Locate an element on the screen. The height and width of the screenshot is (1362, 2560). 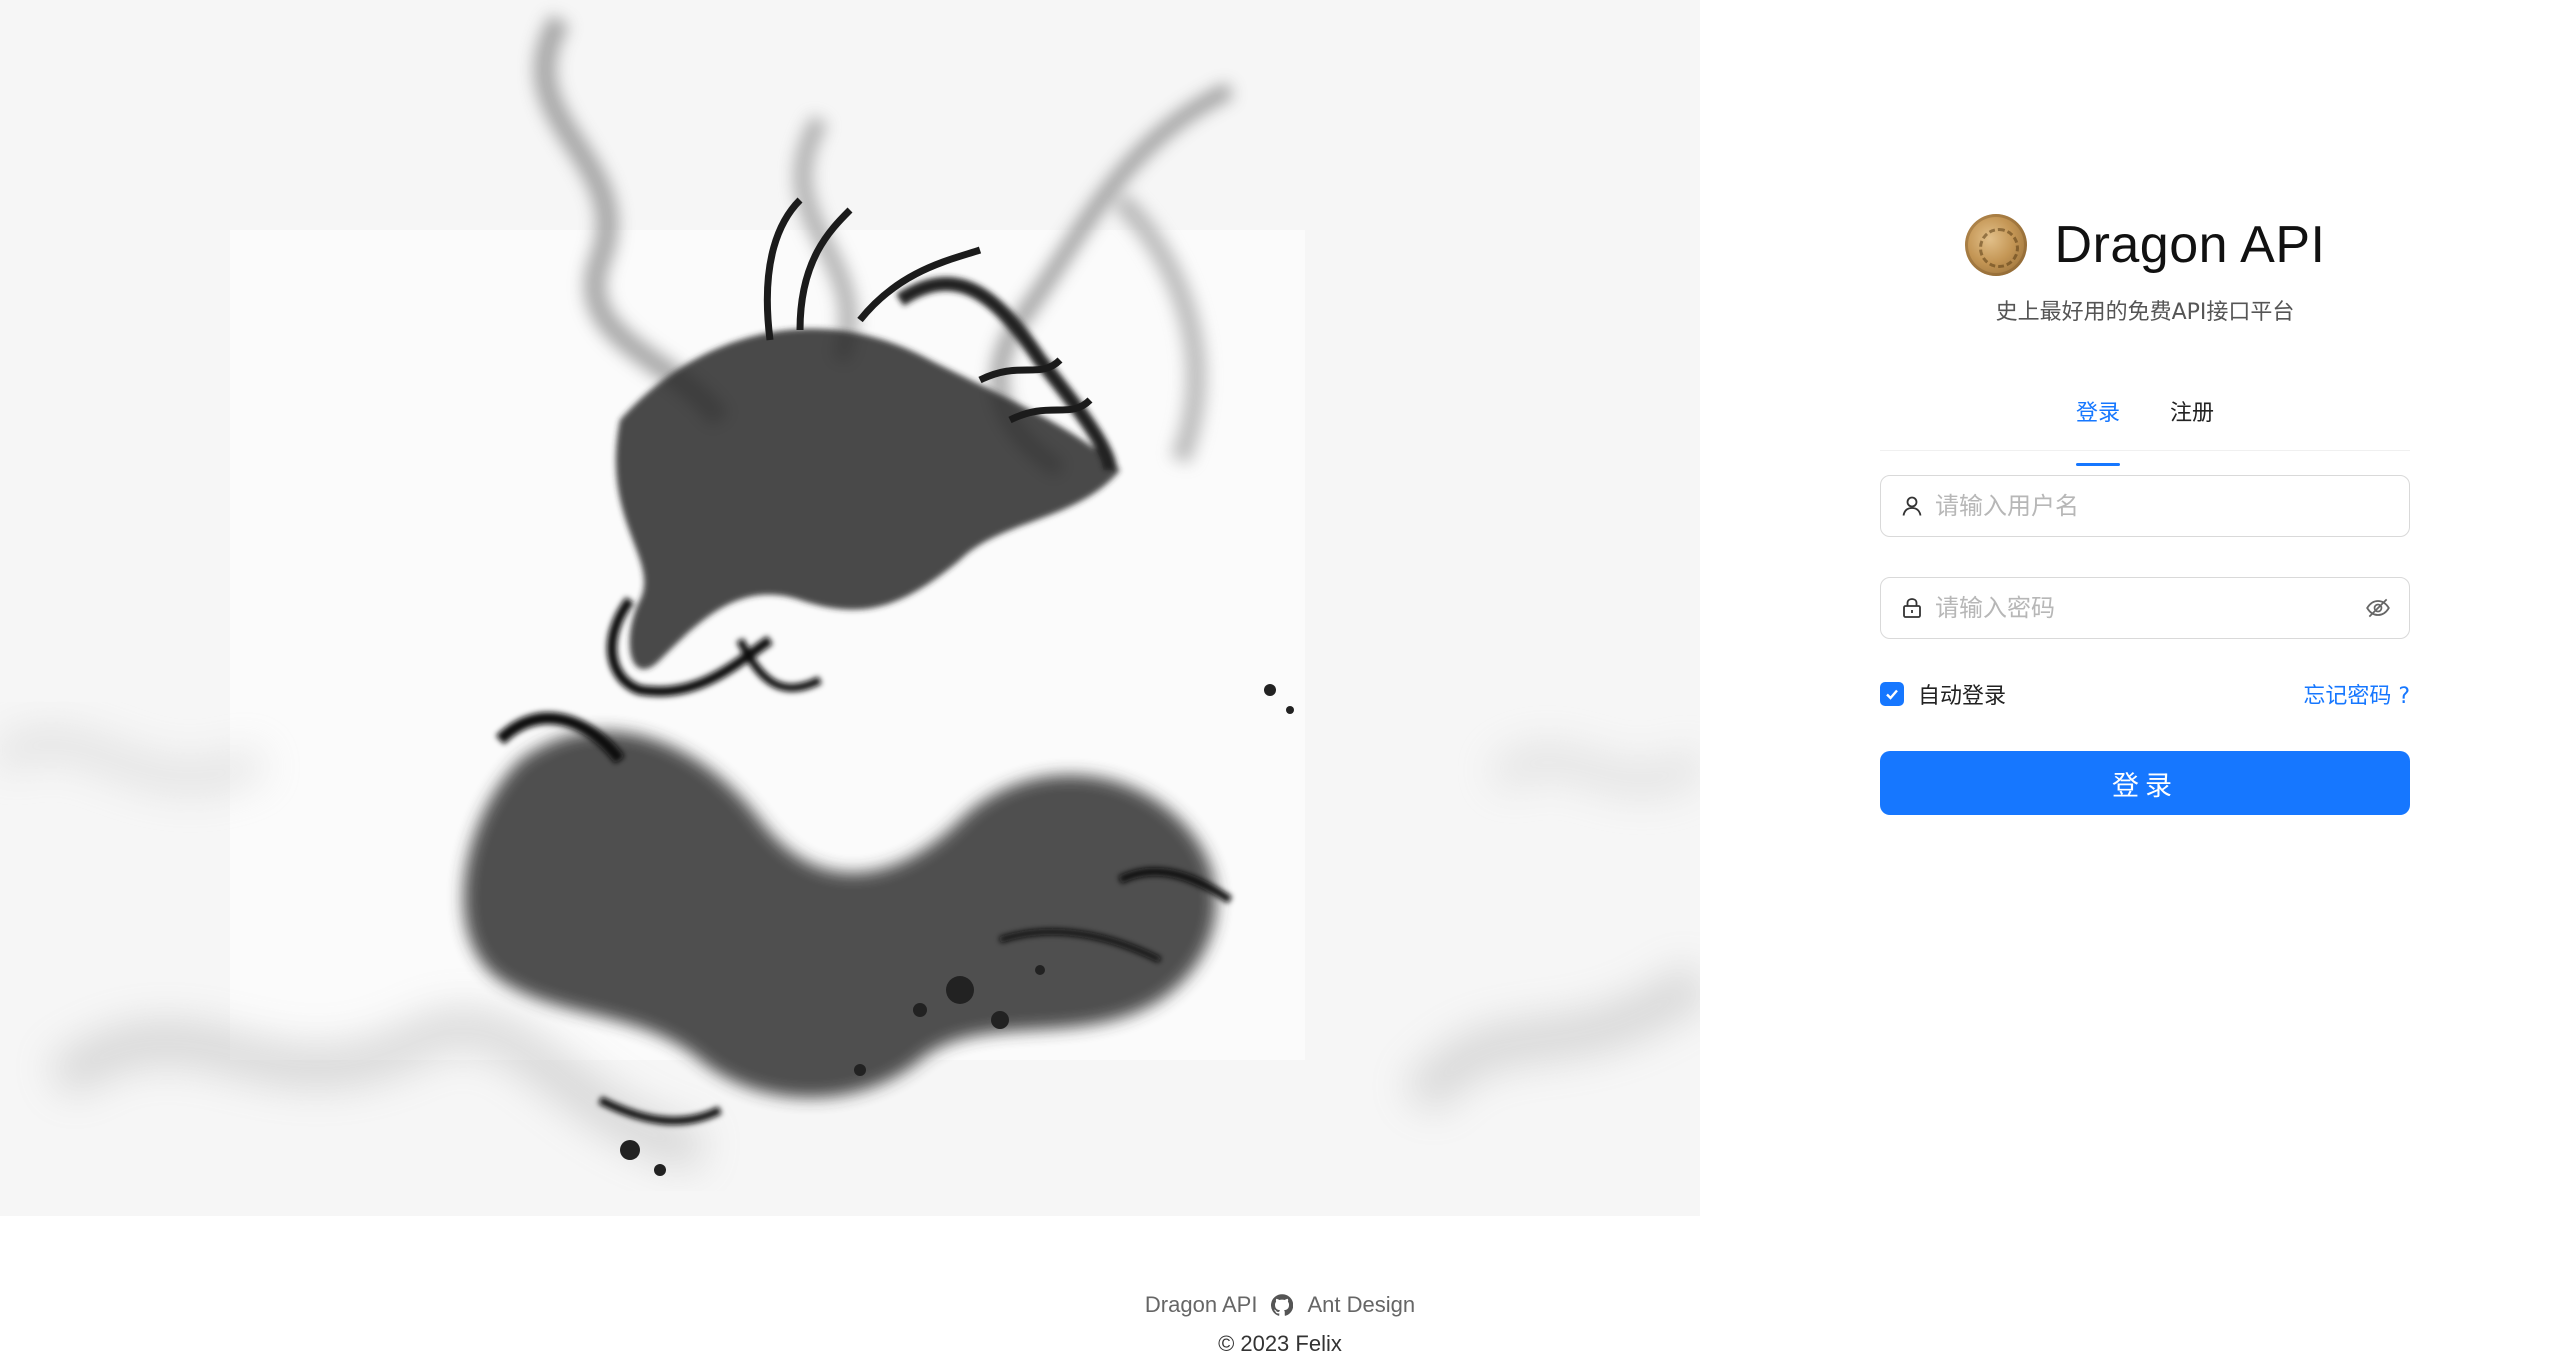
login-submit-button: 登录 is located at coordinates (2145, 783).